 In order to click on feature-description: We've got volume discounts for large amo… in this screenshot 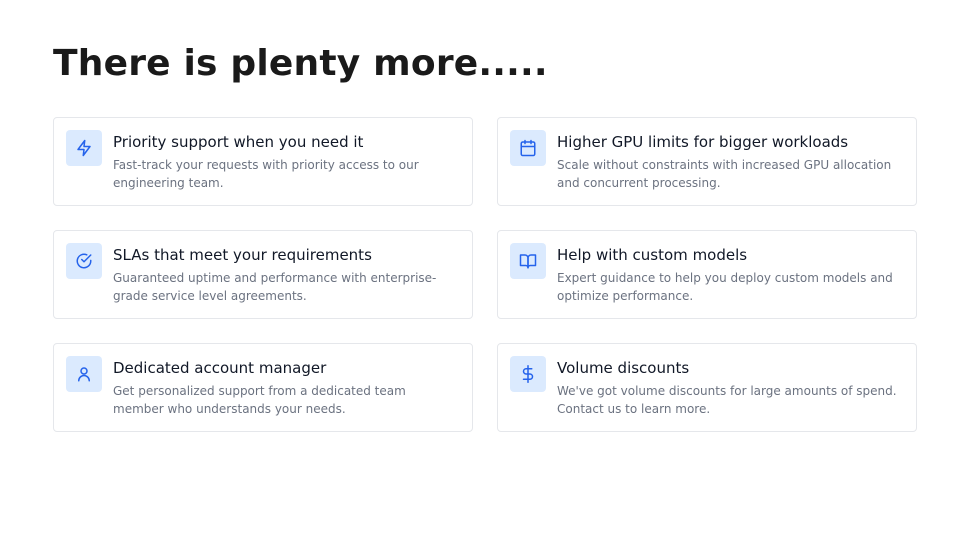, I will do `click(727, 400)`.